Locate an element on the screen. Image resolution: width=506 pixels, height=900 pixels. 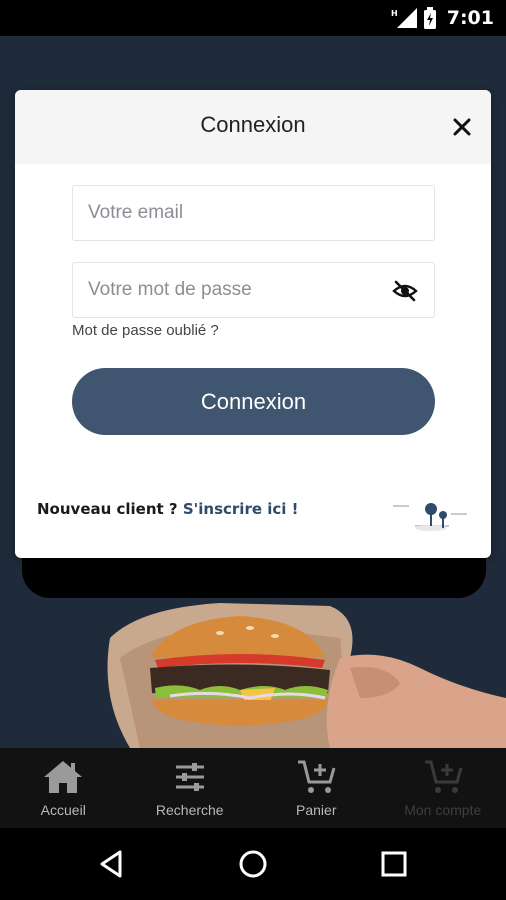
password-field is located at coordinates (253, 290).